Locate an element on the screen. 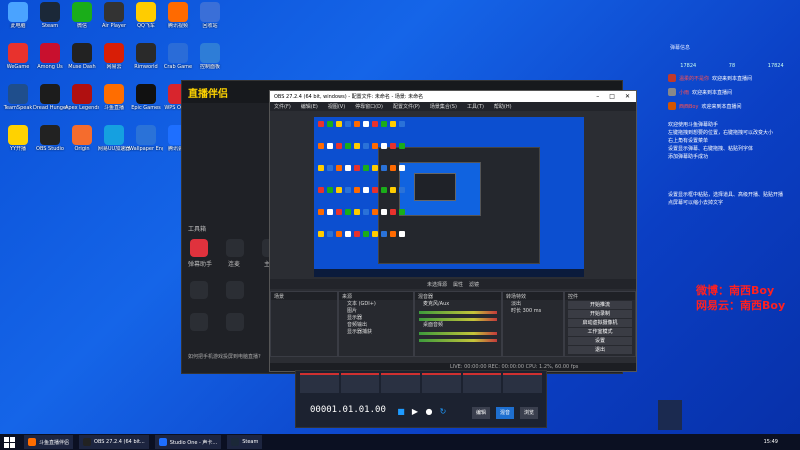 This screenshot has height=450, width=800. taskbar-item: 斗鱼直播伴侣 is located at coordinates (49, 442).